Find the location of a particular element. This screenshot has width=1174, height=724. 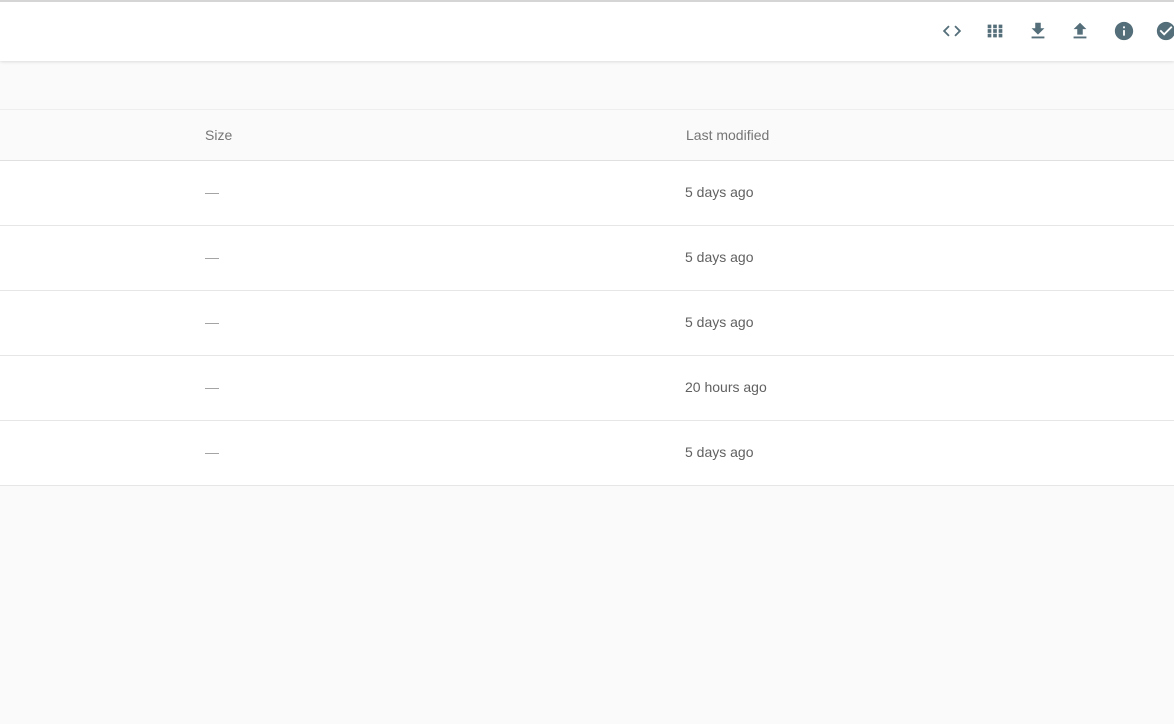

column-header-last-modified: Last modified is located at coordinates (727, 135).